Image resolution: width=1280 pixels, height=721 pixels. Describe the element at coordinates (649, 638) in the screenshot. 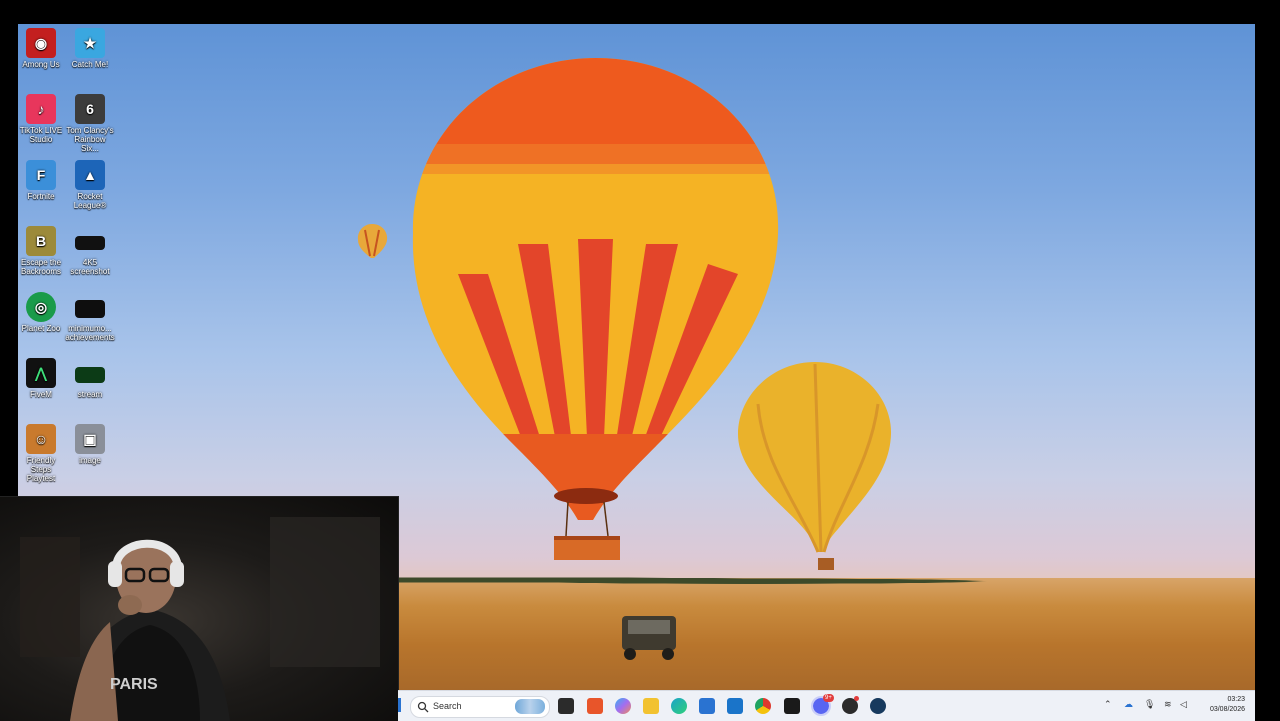

I see `safari-vehicle` at that location.